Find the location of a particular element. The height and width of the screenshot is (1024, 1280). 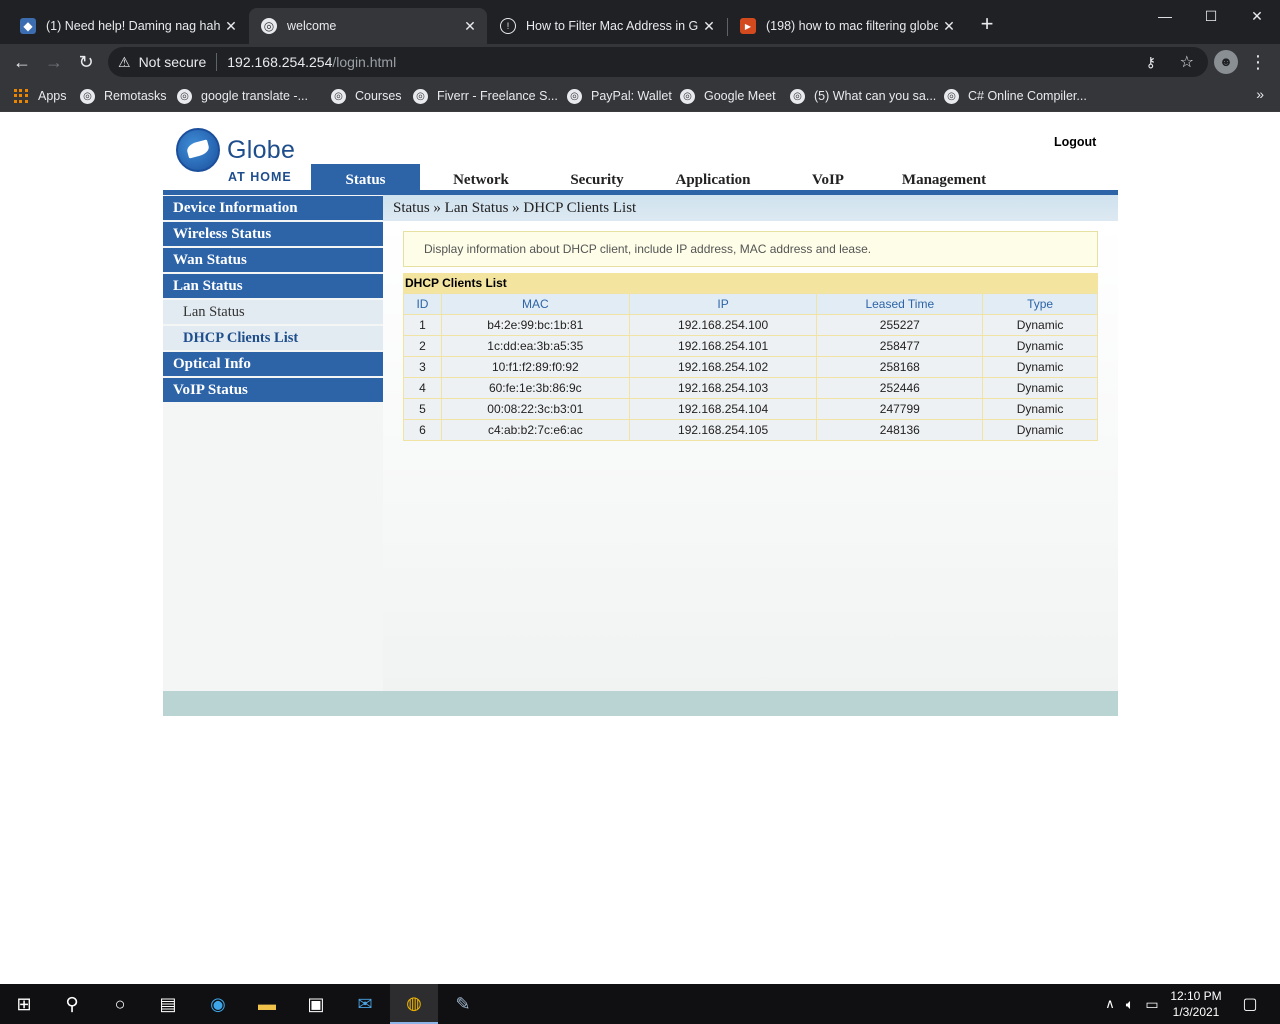

nav-tab-voip: VoIP is located at coordinates (828, 177).